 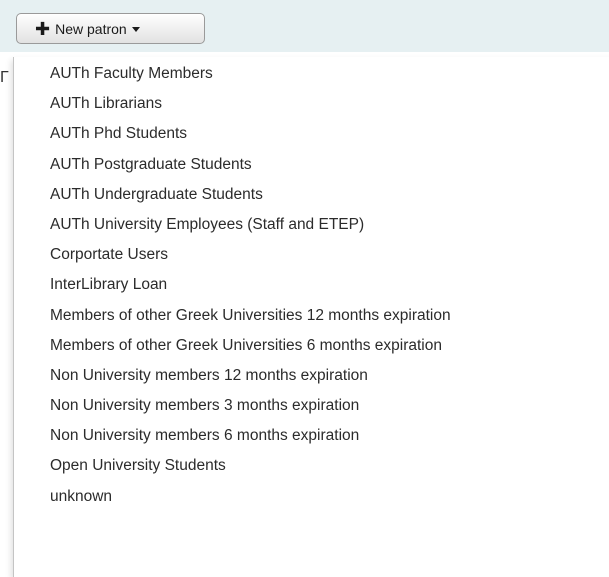 I want to click on menu-item-auth-faculty-members: AUTh Faculty Members, so click(x=311, y=74).